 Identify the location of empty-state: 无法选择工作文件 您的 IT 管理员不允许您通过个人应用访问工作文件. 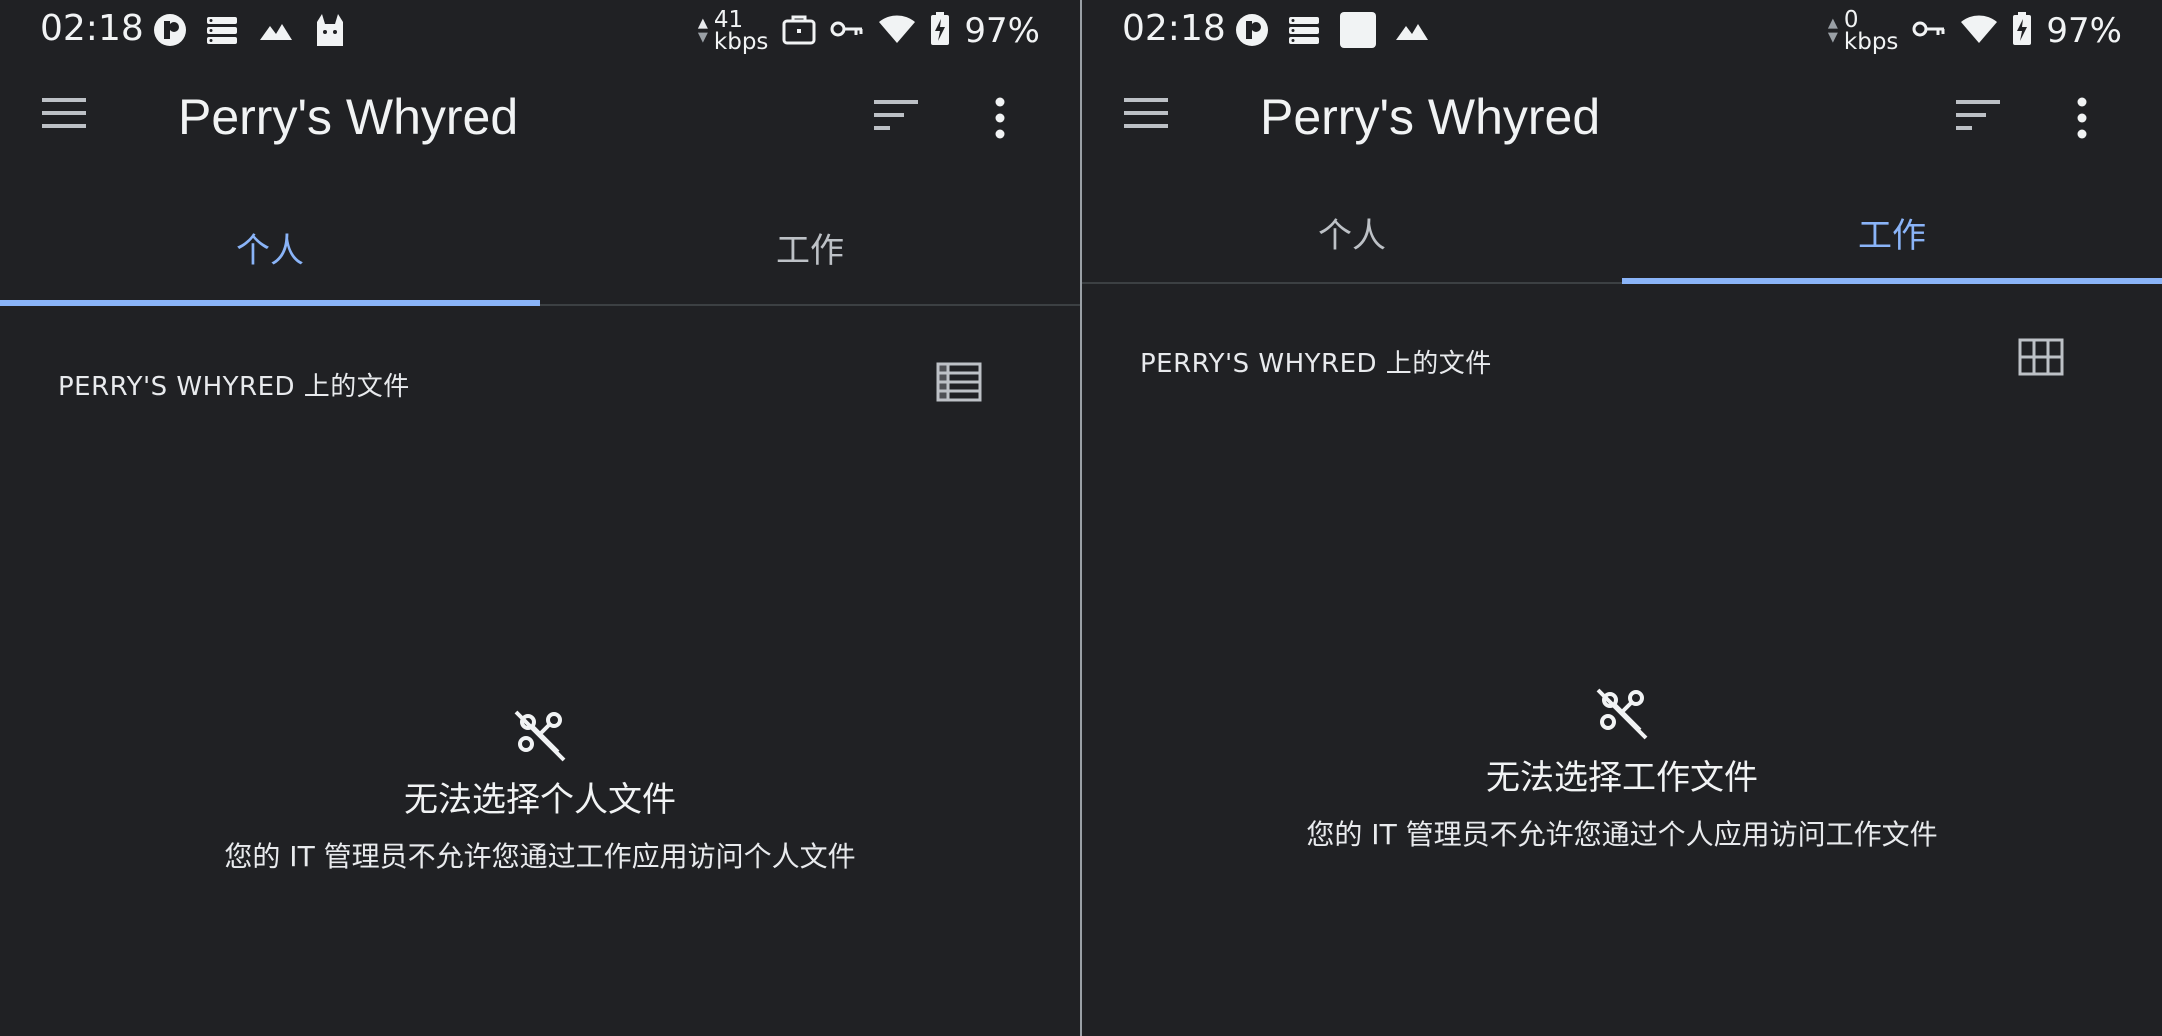
(1622, 770).